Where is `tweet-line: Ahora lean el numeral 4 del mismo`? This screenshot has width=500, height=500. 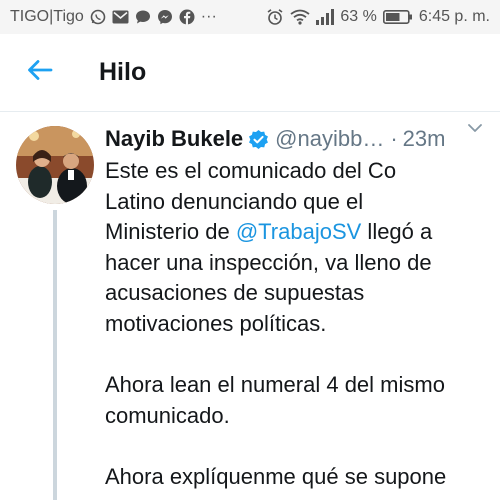
tweet-line: Ahora lean el numeral 4 del mismo is located at coordinates (275, 385).